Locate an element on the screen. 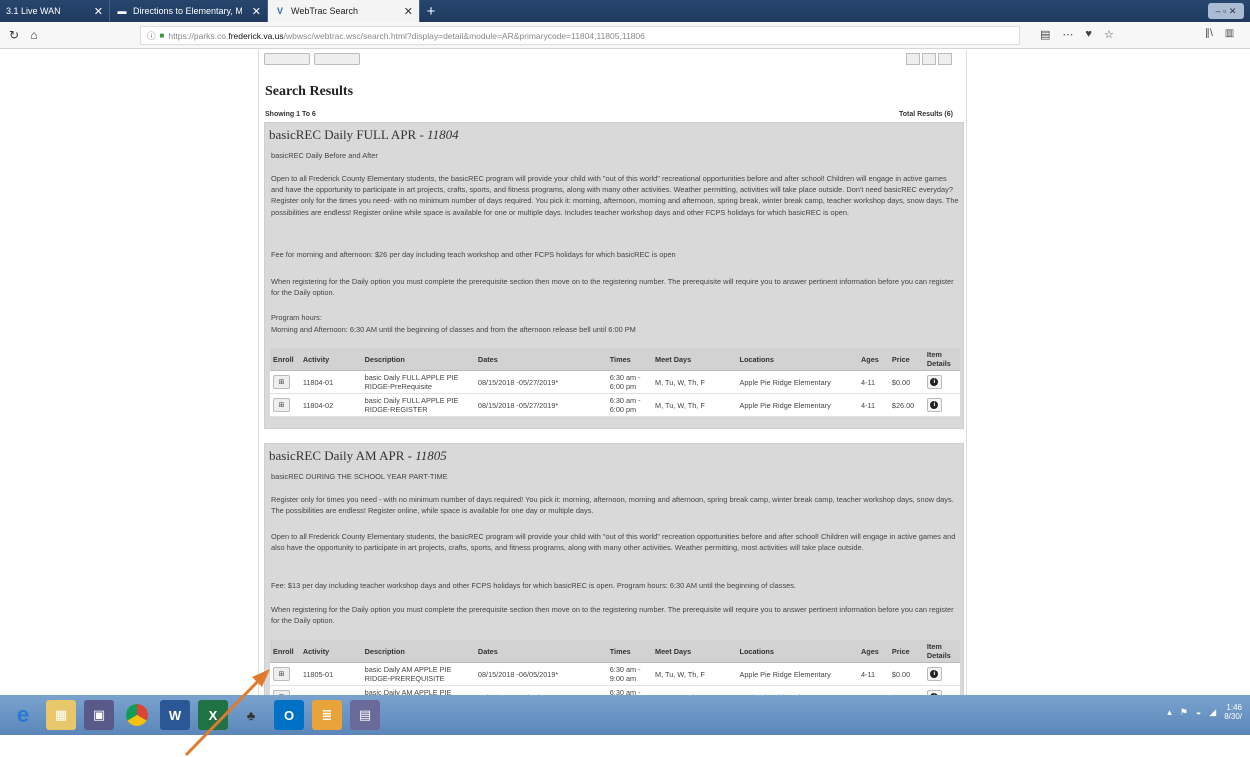 The image size is (1250, 757). sidebar-icon: ▥ is located at coordinates (1229, 33).